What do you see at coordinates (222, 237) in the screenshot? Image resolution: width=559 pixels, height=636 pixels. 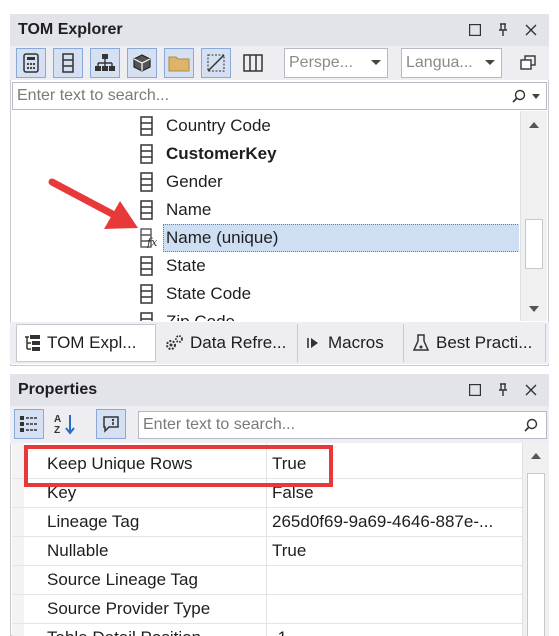 I see `tree-item-label: Name (unique)` at bounding box center [222, 237].